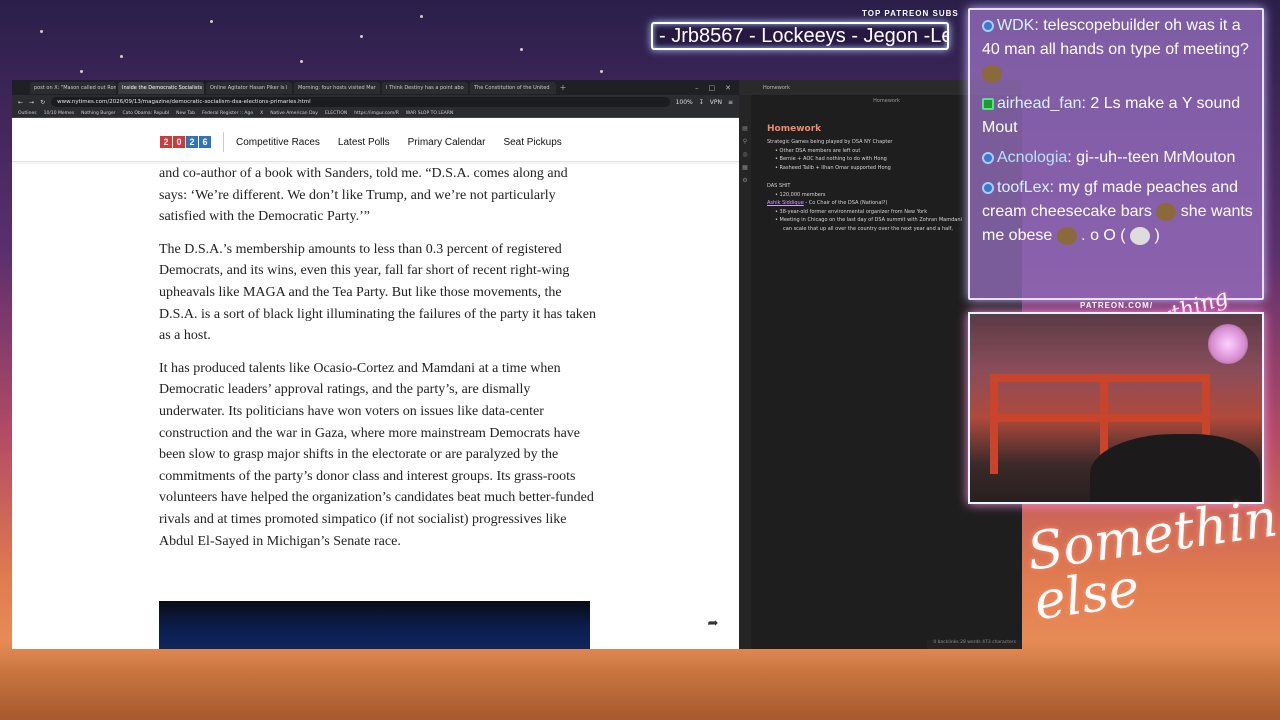  What do you see at coordinates (800, 36) in the screenshot?
I see `patreon-subs-ticker: - Jrb8567 - Lockeeys - Jegon -Le` at bounding box center [800, 36].